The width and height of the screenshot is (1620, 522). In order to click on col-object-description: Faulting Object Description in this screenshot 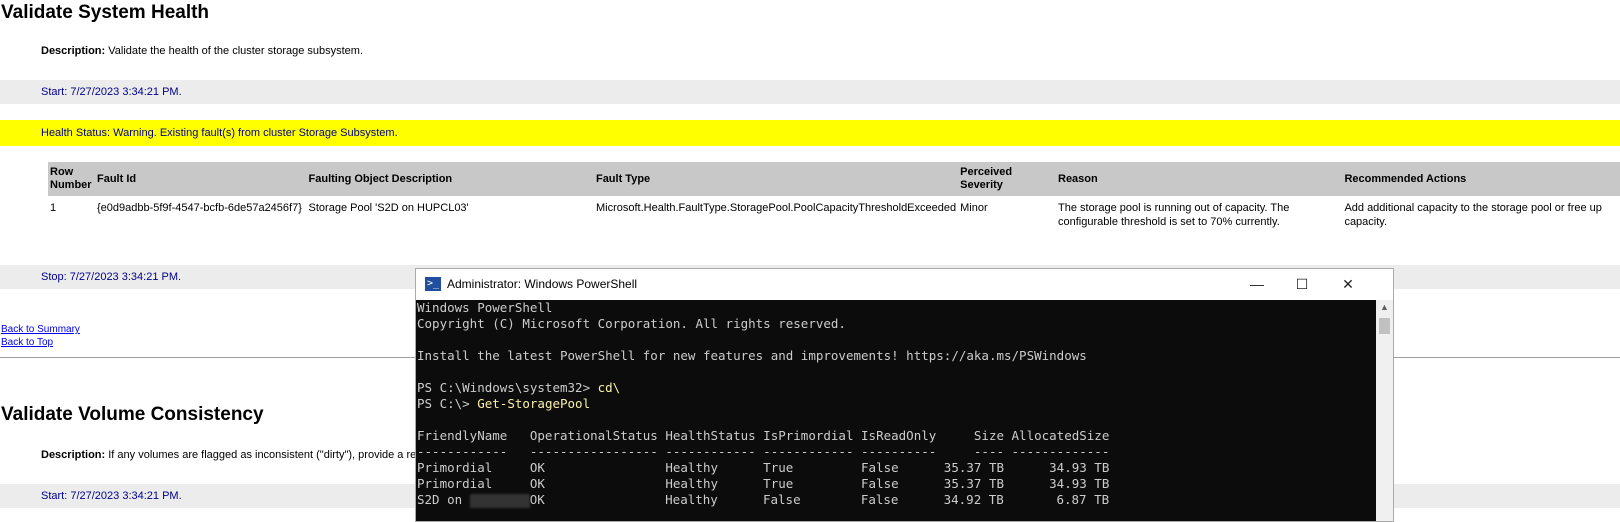, I will do `click(450, 179)`.